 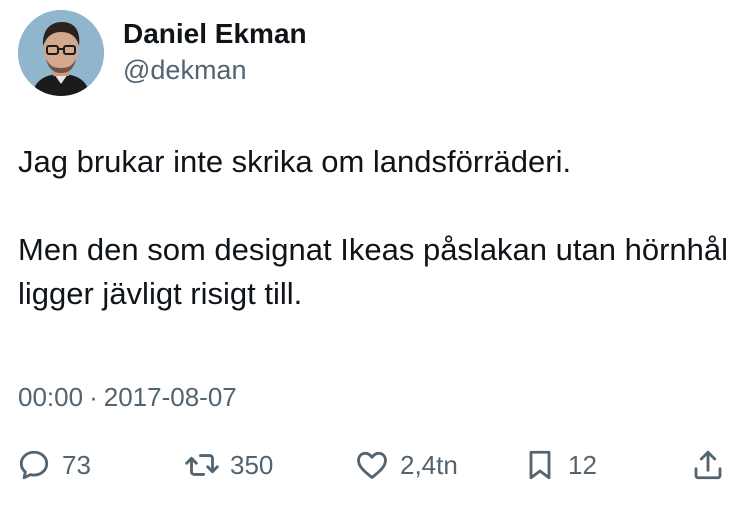 I want to click on bookmark-count: 12, so click(x=582, y=464).